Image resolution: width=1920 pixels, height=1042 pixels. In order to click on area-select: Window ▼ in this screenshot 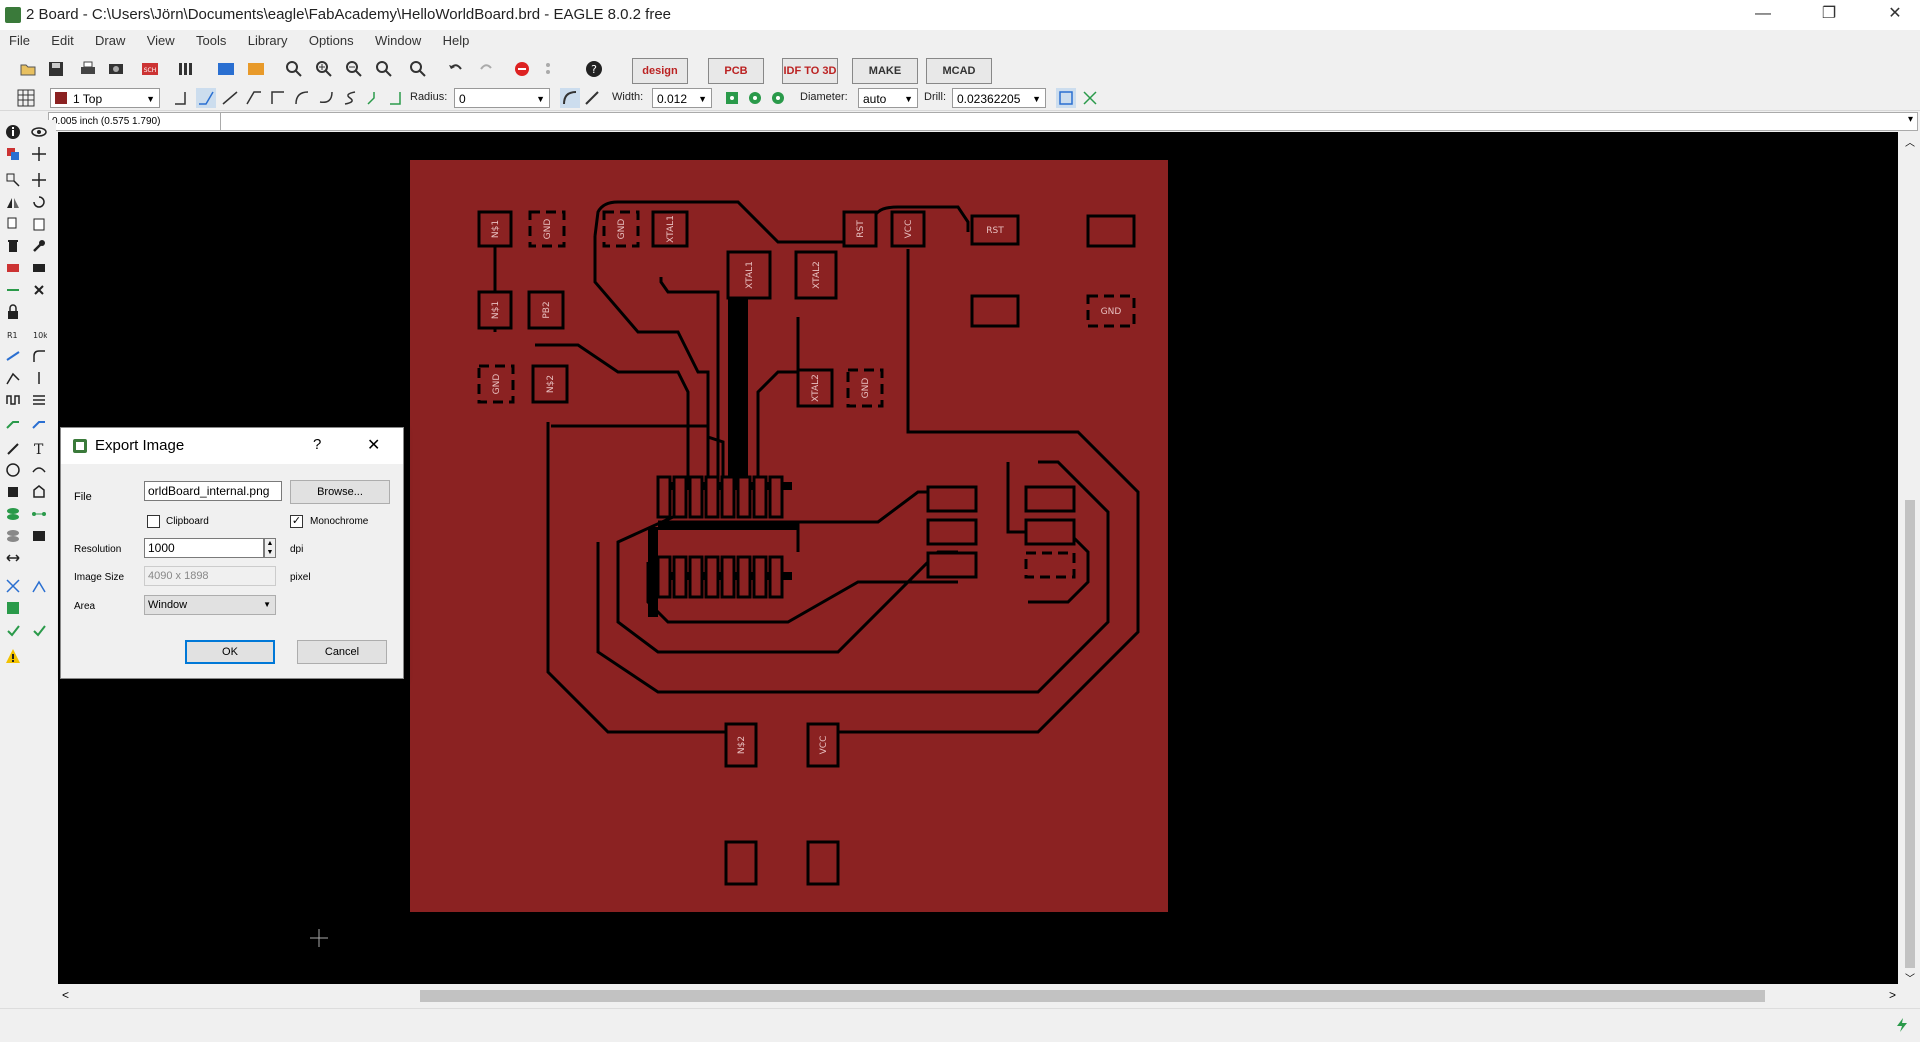, I will do `click(210, 605)`.